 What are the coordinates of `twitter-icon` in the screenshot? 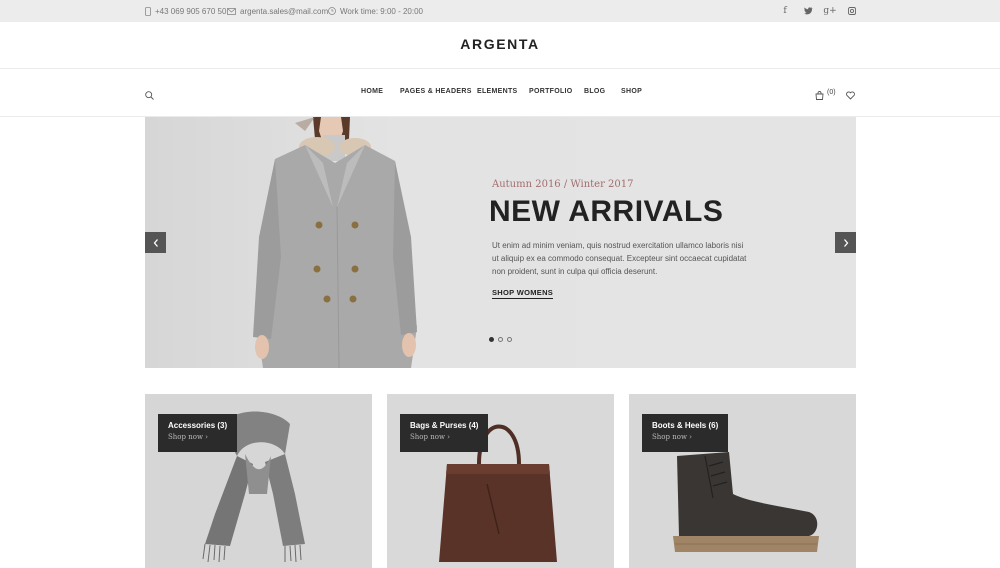 It's located at (808, 11).